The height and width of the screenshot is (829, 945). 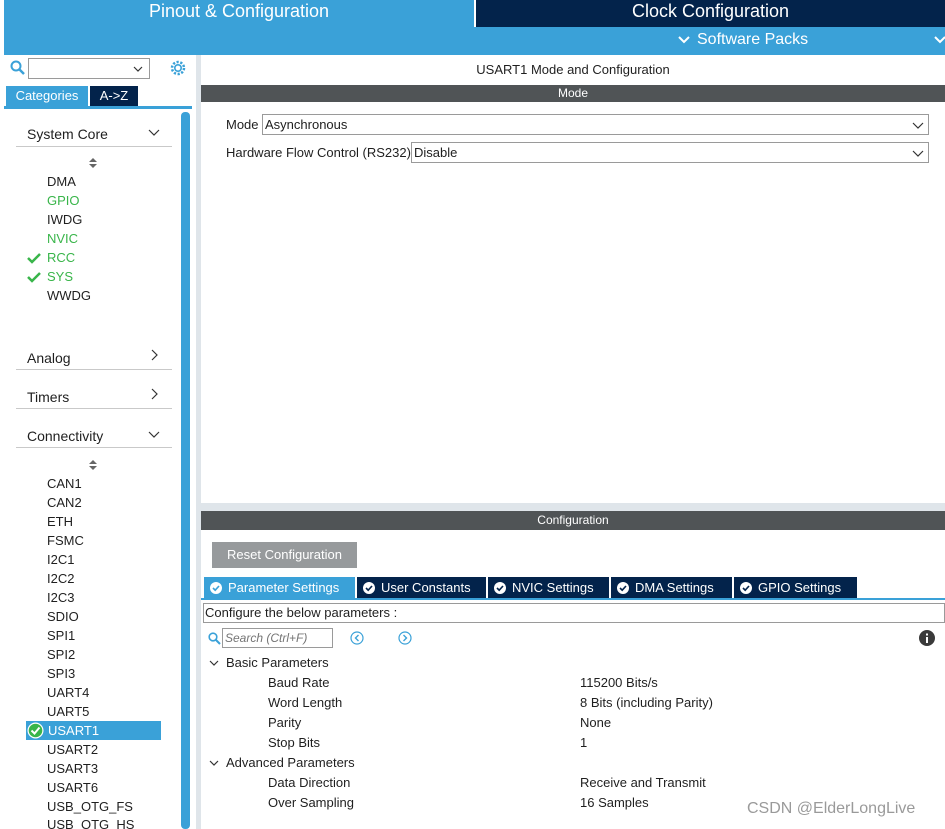 I want to click on sidebar-item-usb-otg-fs: USB_OTG_FS, so click(x=90, y=806).